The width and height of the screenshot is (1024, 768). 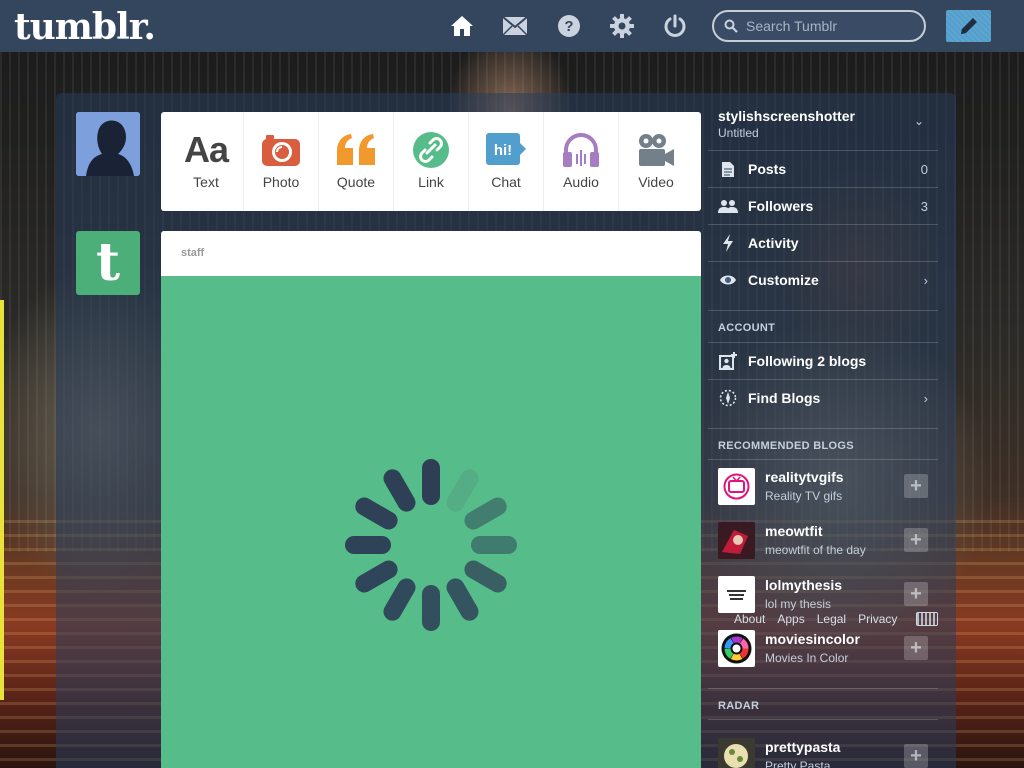 What do you see at coordinates (356, 150) in the screenshot?
I see `quote-icon` at bounding box center [356, 150].